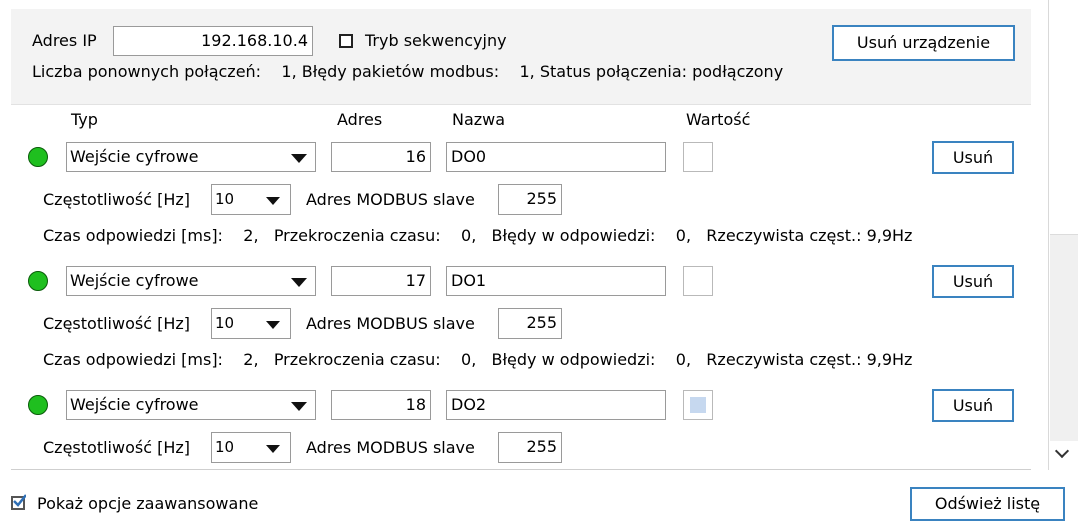  I want to click on vertical-scrollbar, so click(1063, 235).